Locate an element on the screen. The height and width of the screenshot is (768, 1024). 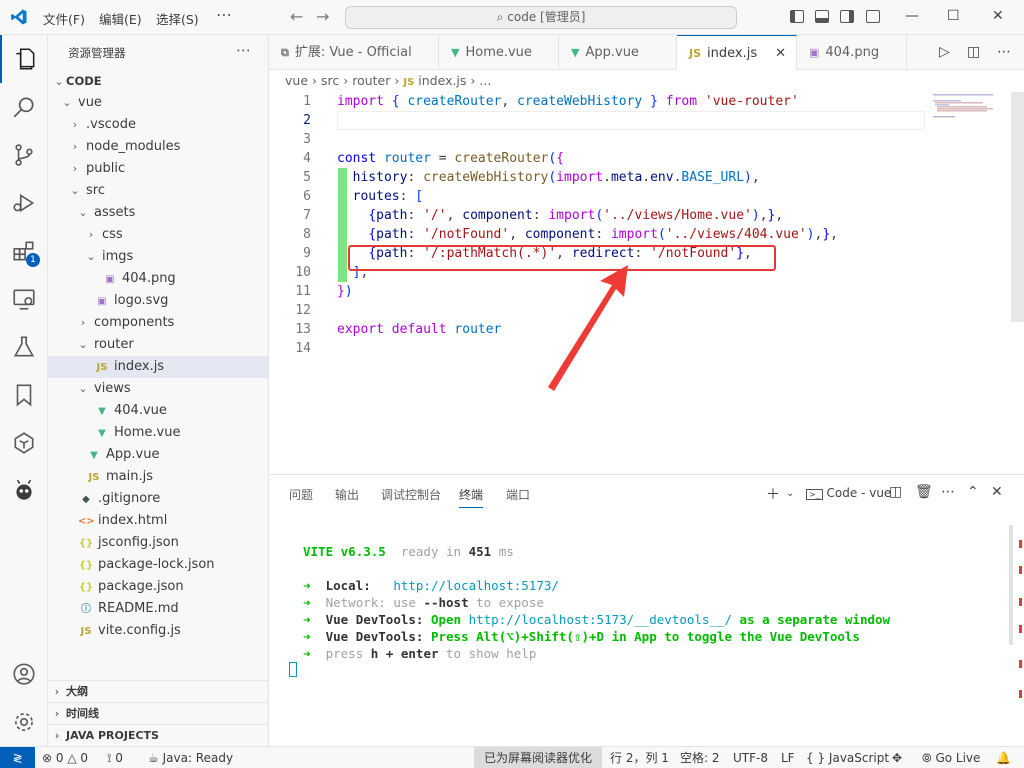
maximize-panel-icon: ⌃ is located at coordinates (973, 492).